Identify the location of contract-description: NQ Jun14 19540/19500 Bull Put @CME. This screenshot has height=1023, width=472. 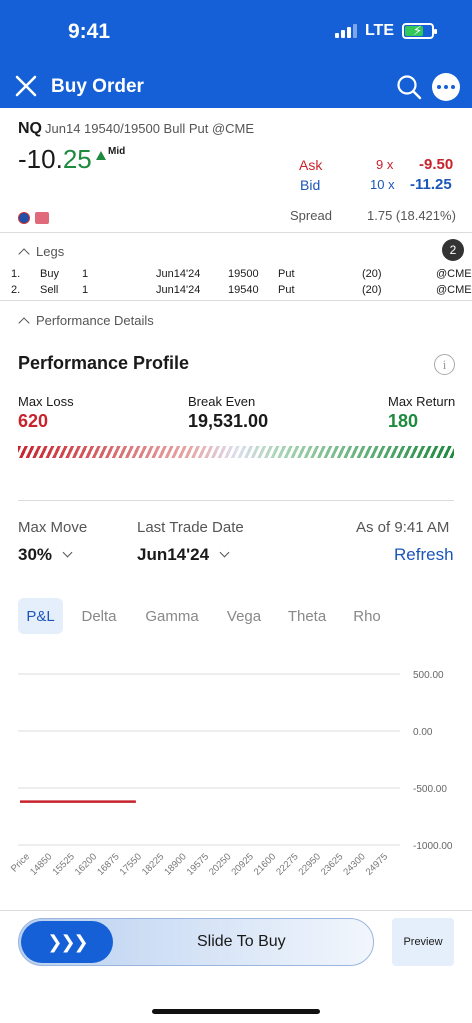
(136, 129).